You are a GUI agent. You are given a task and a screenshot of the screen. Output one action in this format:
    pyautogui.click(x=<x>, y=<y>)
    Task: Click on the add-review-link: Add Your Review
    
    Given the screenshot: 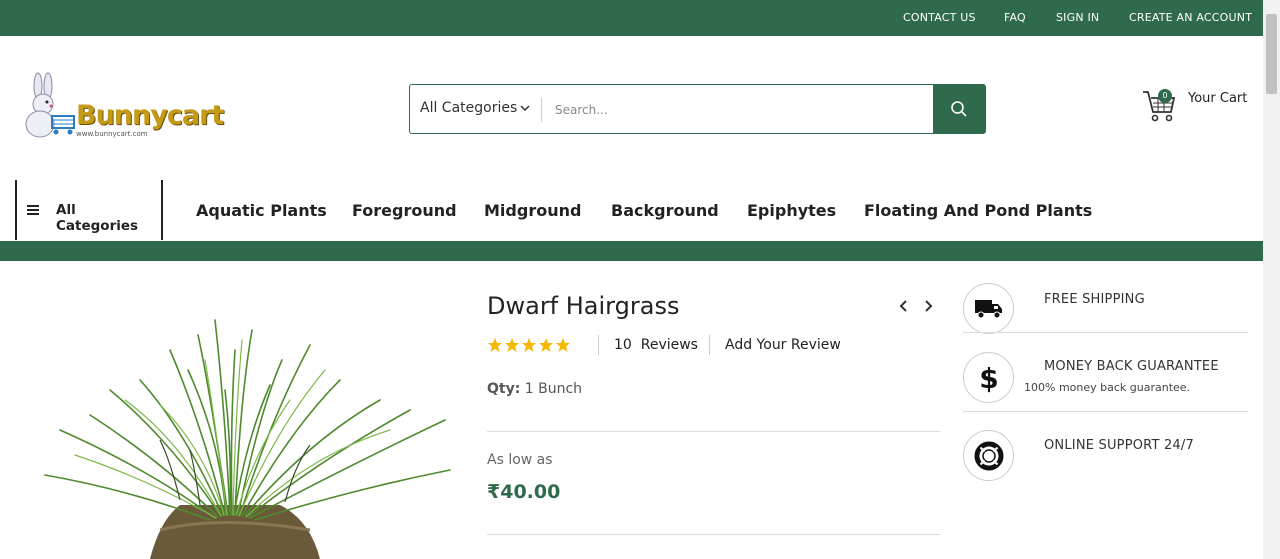 What is the action you would take?
    pyautogui.click(x=783, y=345)
    